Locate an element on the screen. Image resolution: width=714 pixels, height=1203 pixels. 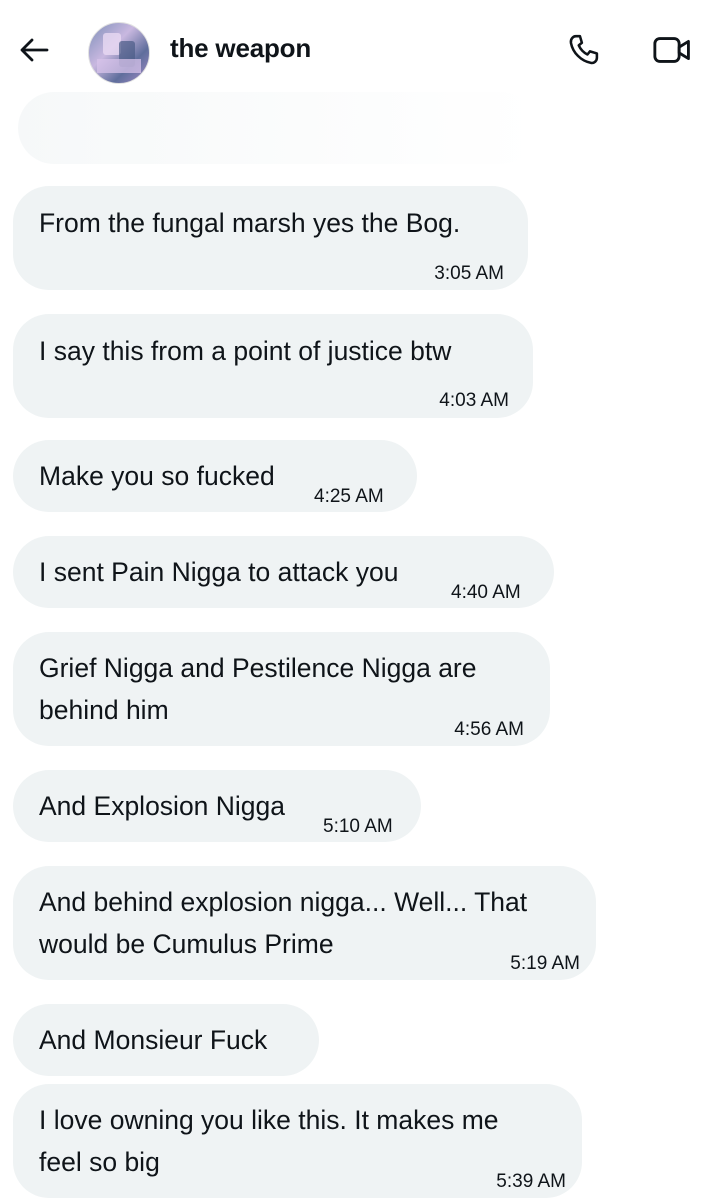
message-text: I say this from a point of justice btw is located at coordinates (245, 351).